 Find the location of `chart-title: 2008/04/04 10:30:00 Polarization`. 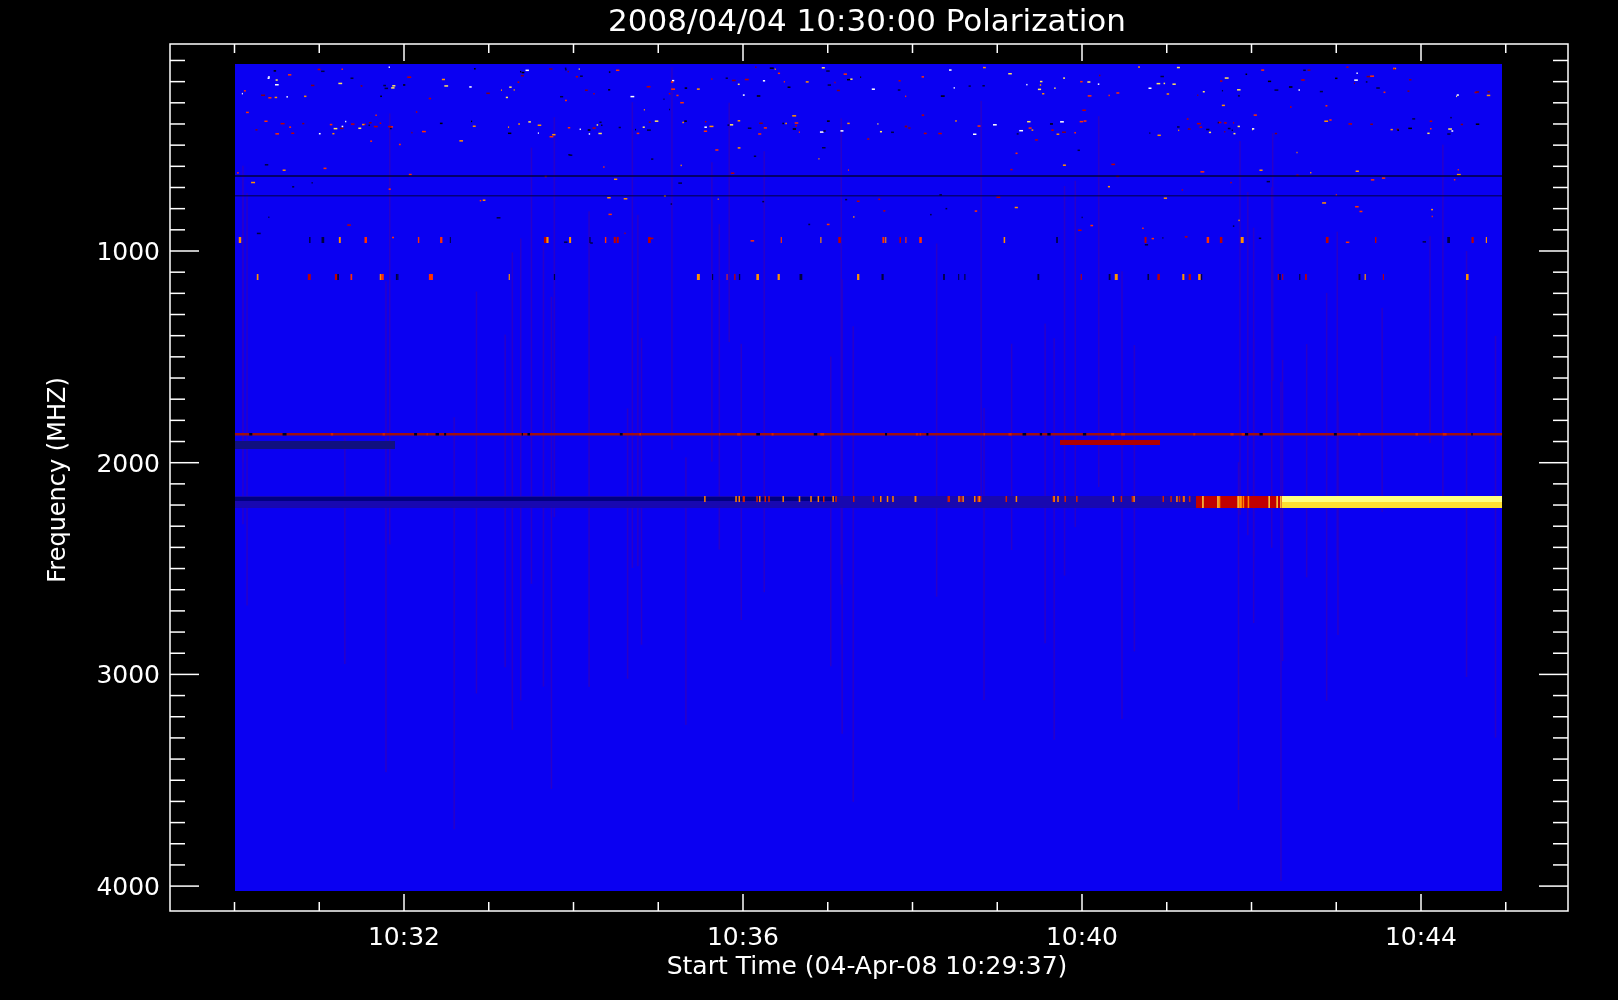

chart-title: 2008/04/04 10:30:00 Polarization is located at coordinates (867, 20).